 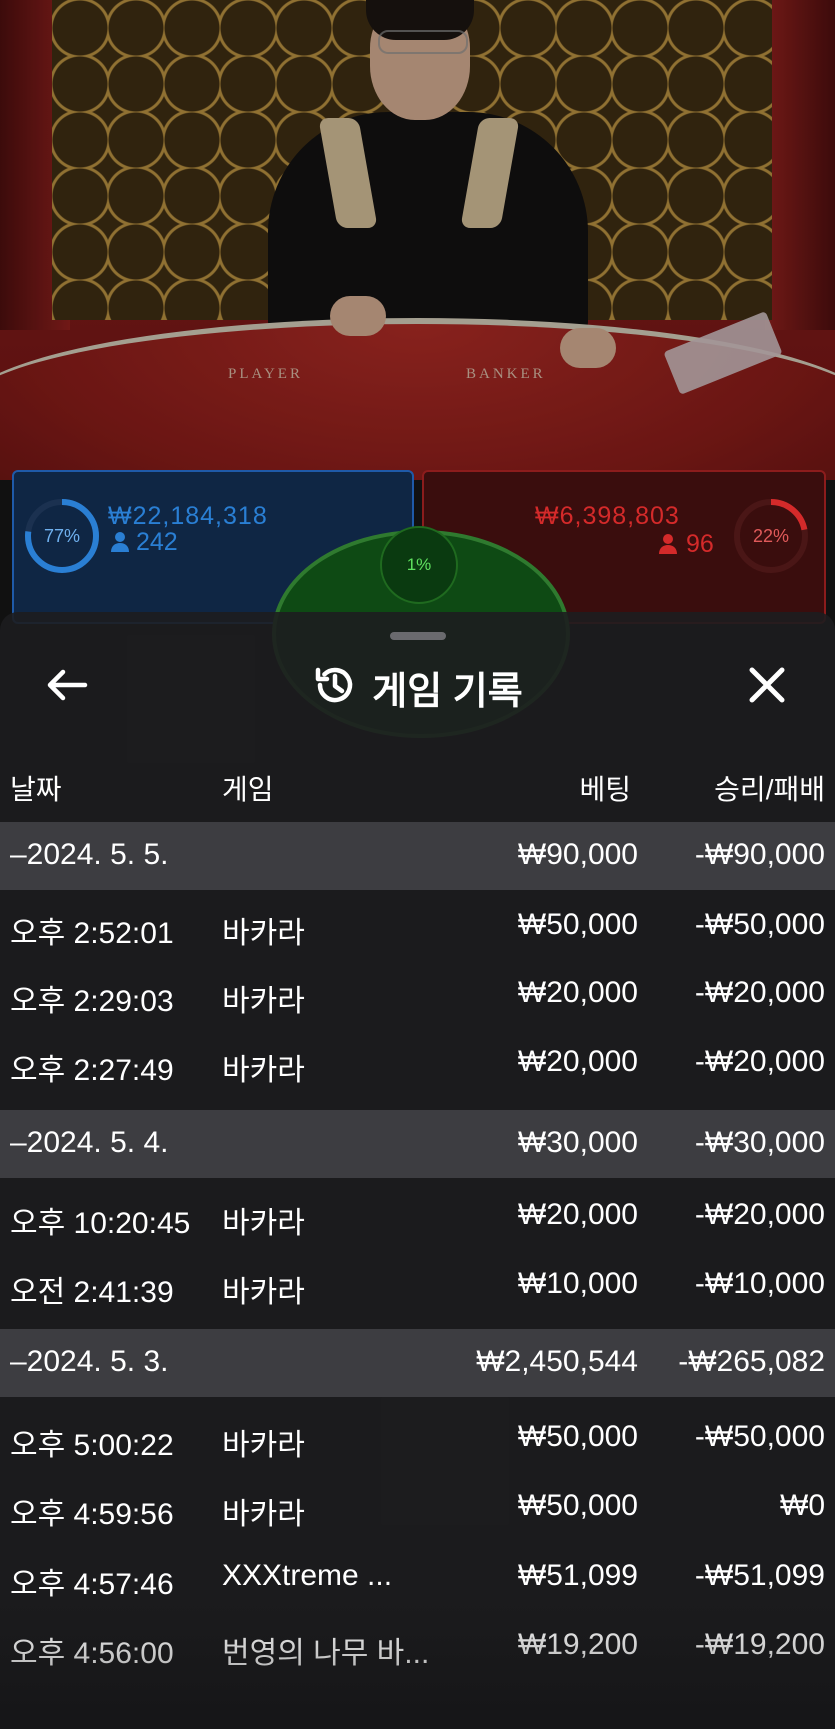 What do you see at coordinates (418, 636) in the screenshot?
I see `sheet-drag-handle` at bounding box center [418, 636].